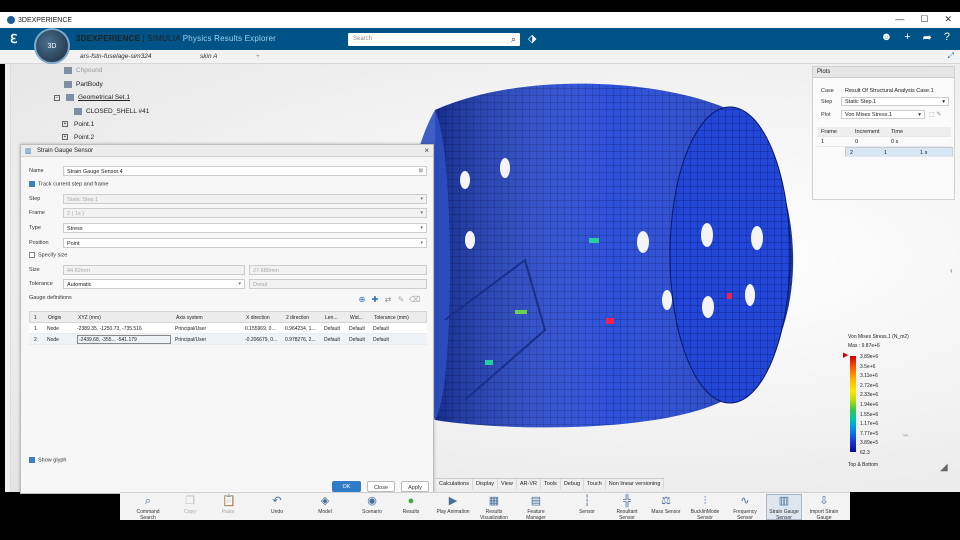 The width and height of the screenshot is (960, 540). Describe the element at coordinates (907, 37) in the screenshot. I see `add-icon: +` at that location.